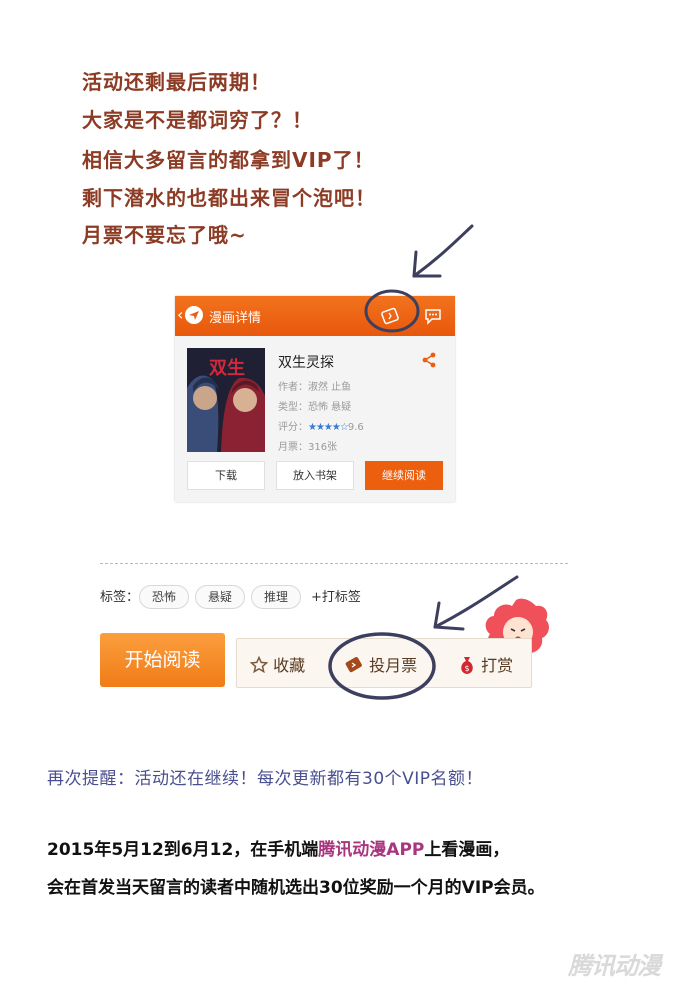 This screenshot has width=700, height=990. I want to click on author-label: 作者：, so click(293, 387).